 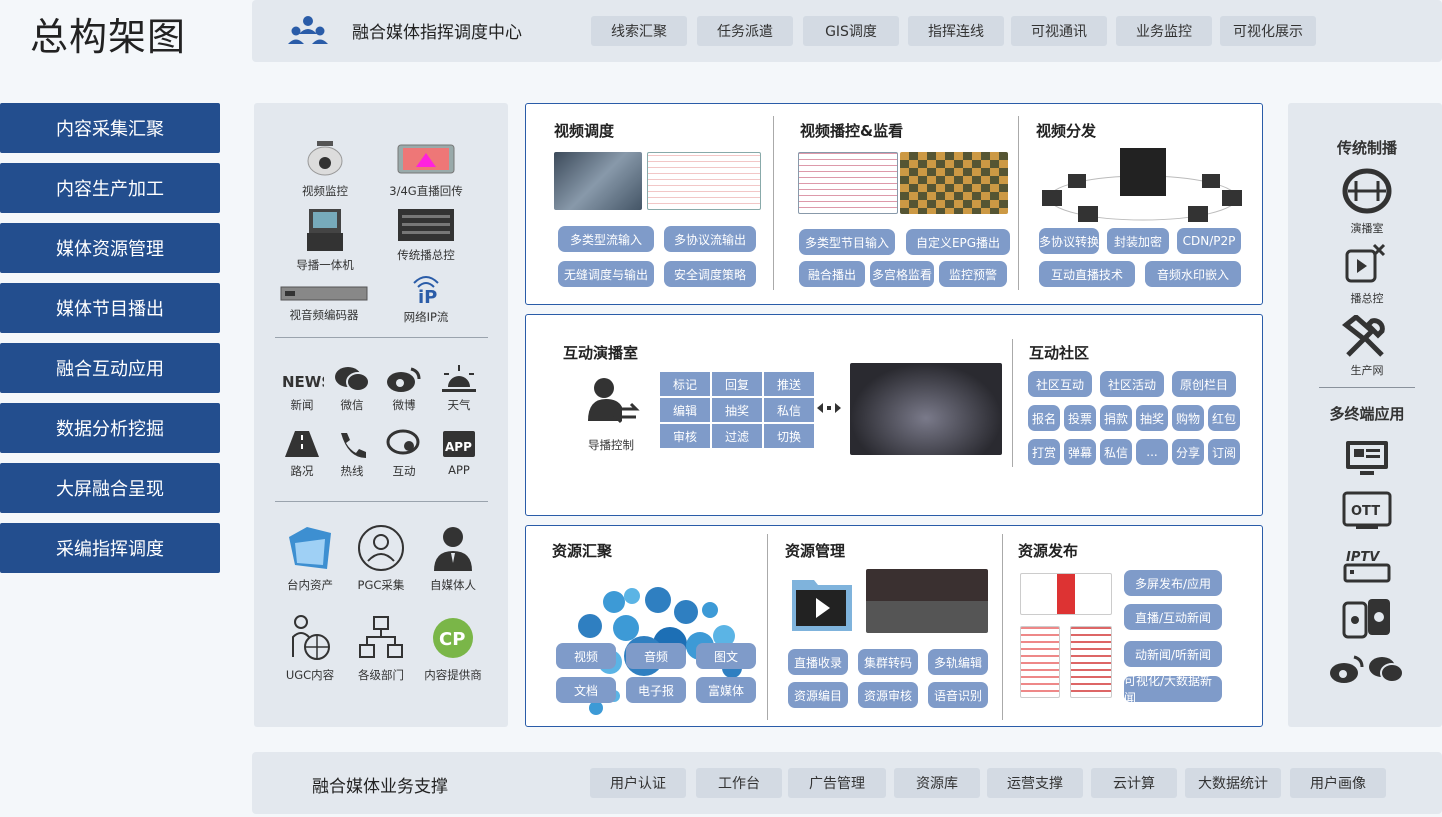 I want to click on source-label: 台内资产, so click(x=310, y=585).